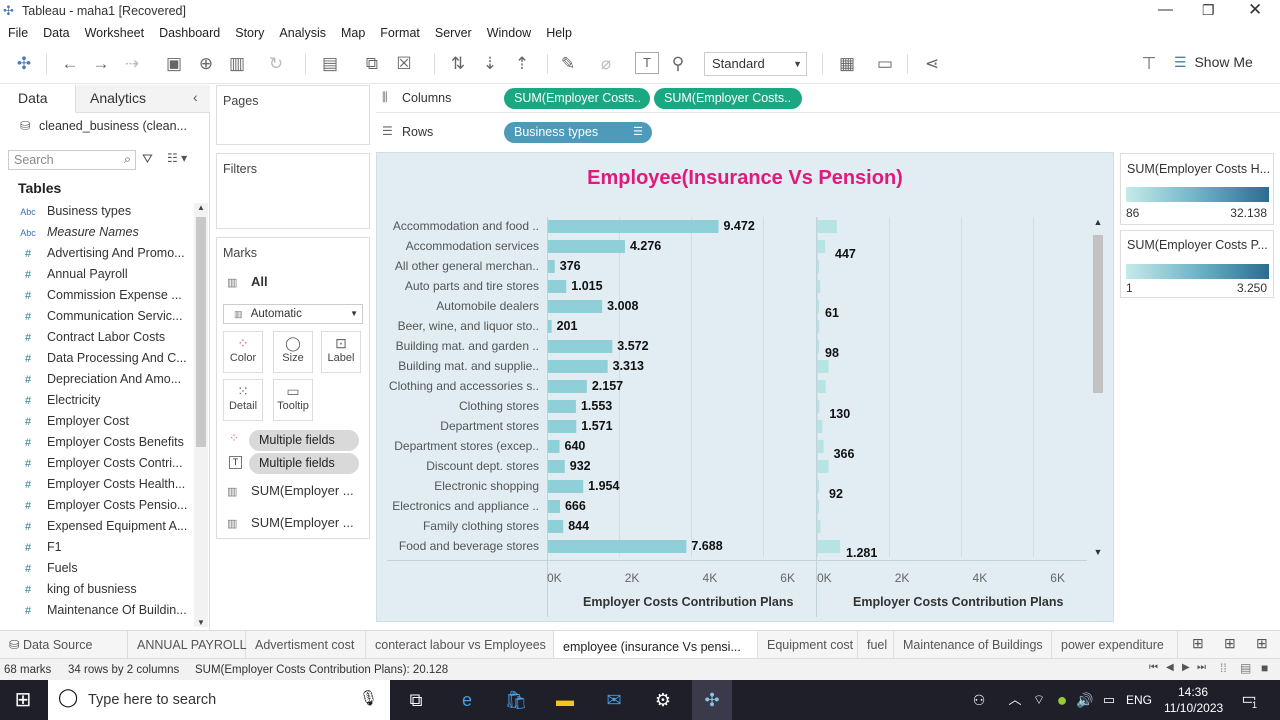  I want to click on tabs-view-icon: ■, so click(1264, 668).